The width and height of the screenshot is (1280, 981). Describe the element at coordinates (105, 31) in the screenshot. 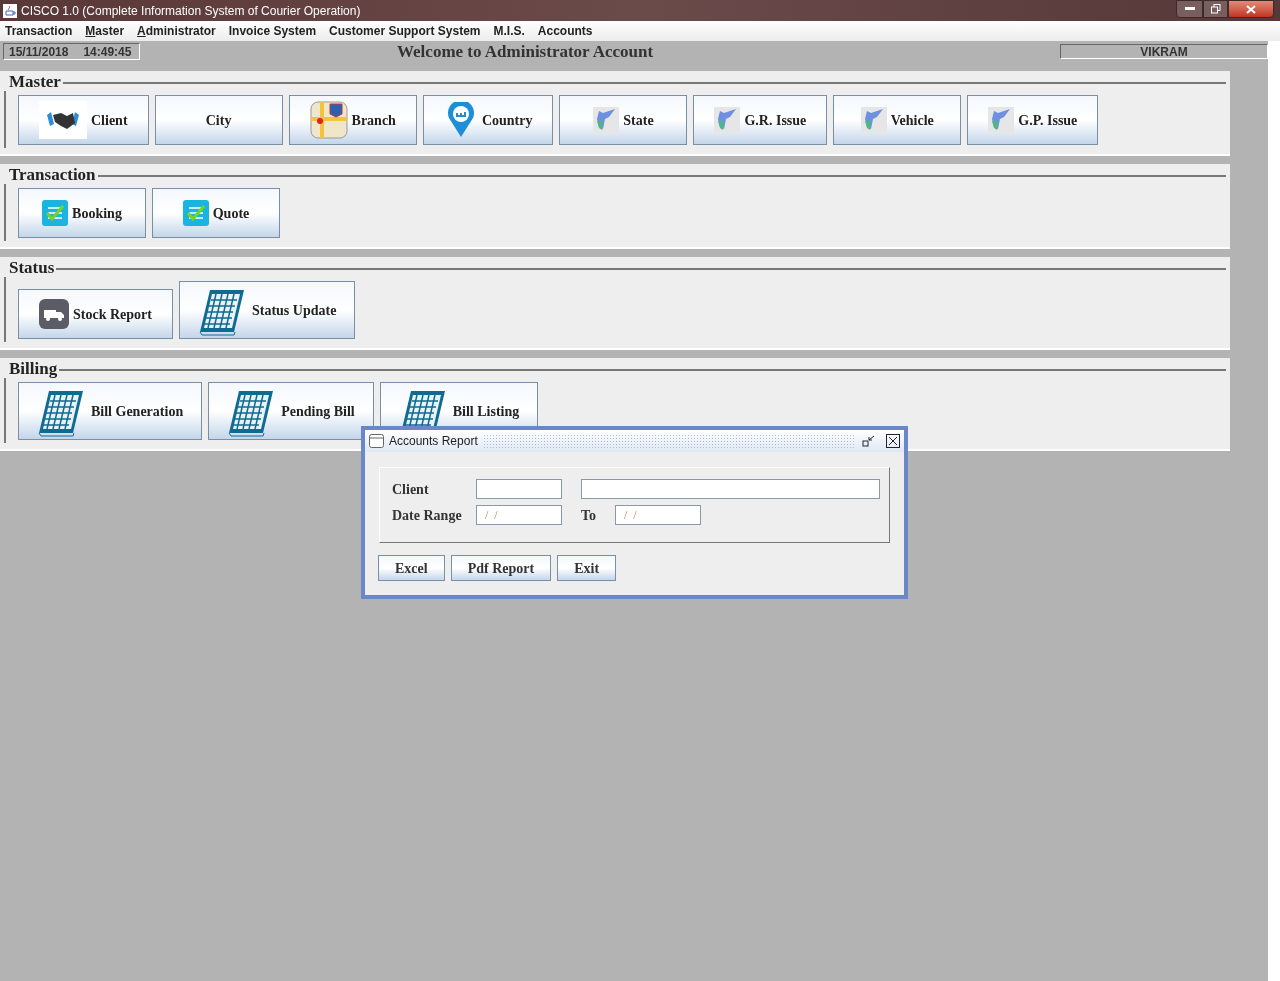

I see `menu-item: Master` at that location.